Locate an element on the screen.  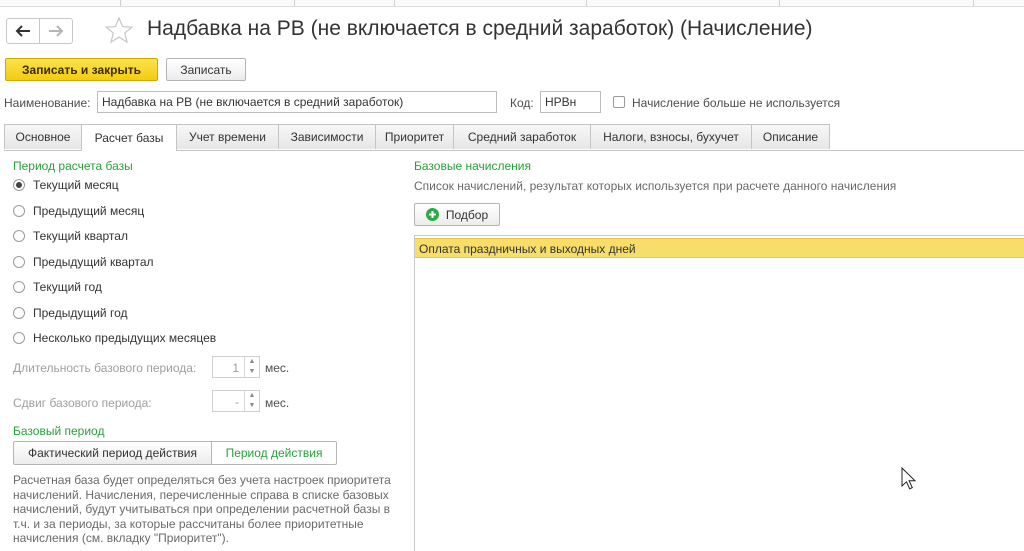
duration-value: 1 is located at coordinates (235, 368).